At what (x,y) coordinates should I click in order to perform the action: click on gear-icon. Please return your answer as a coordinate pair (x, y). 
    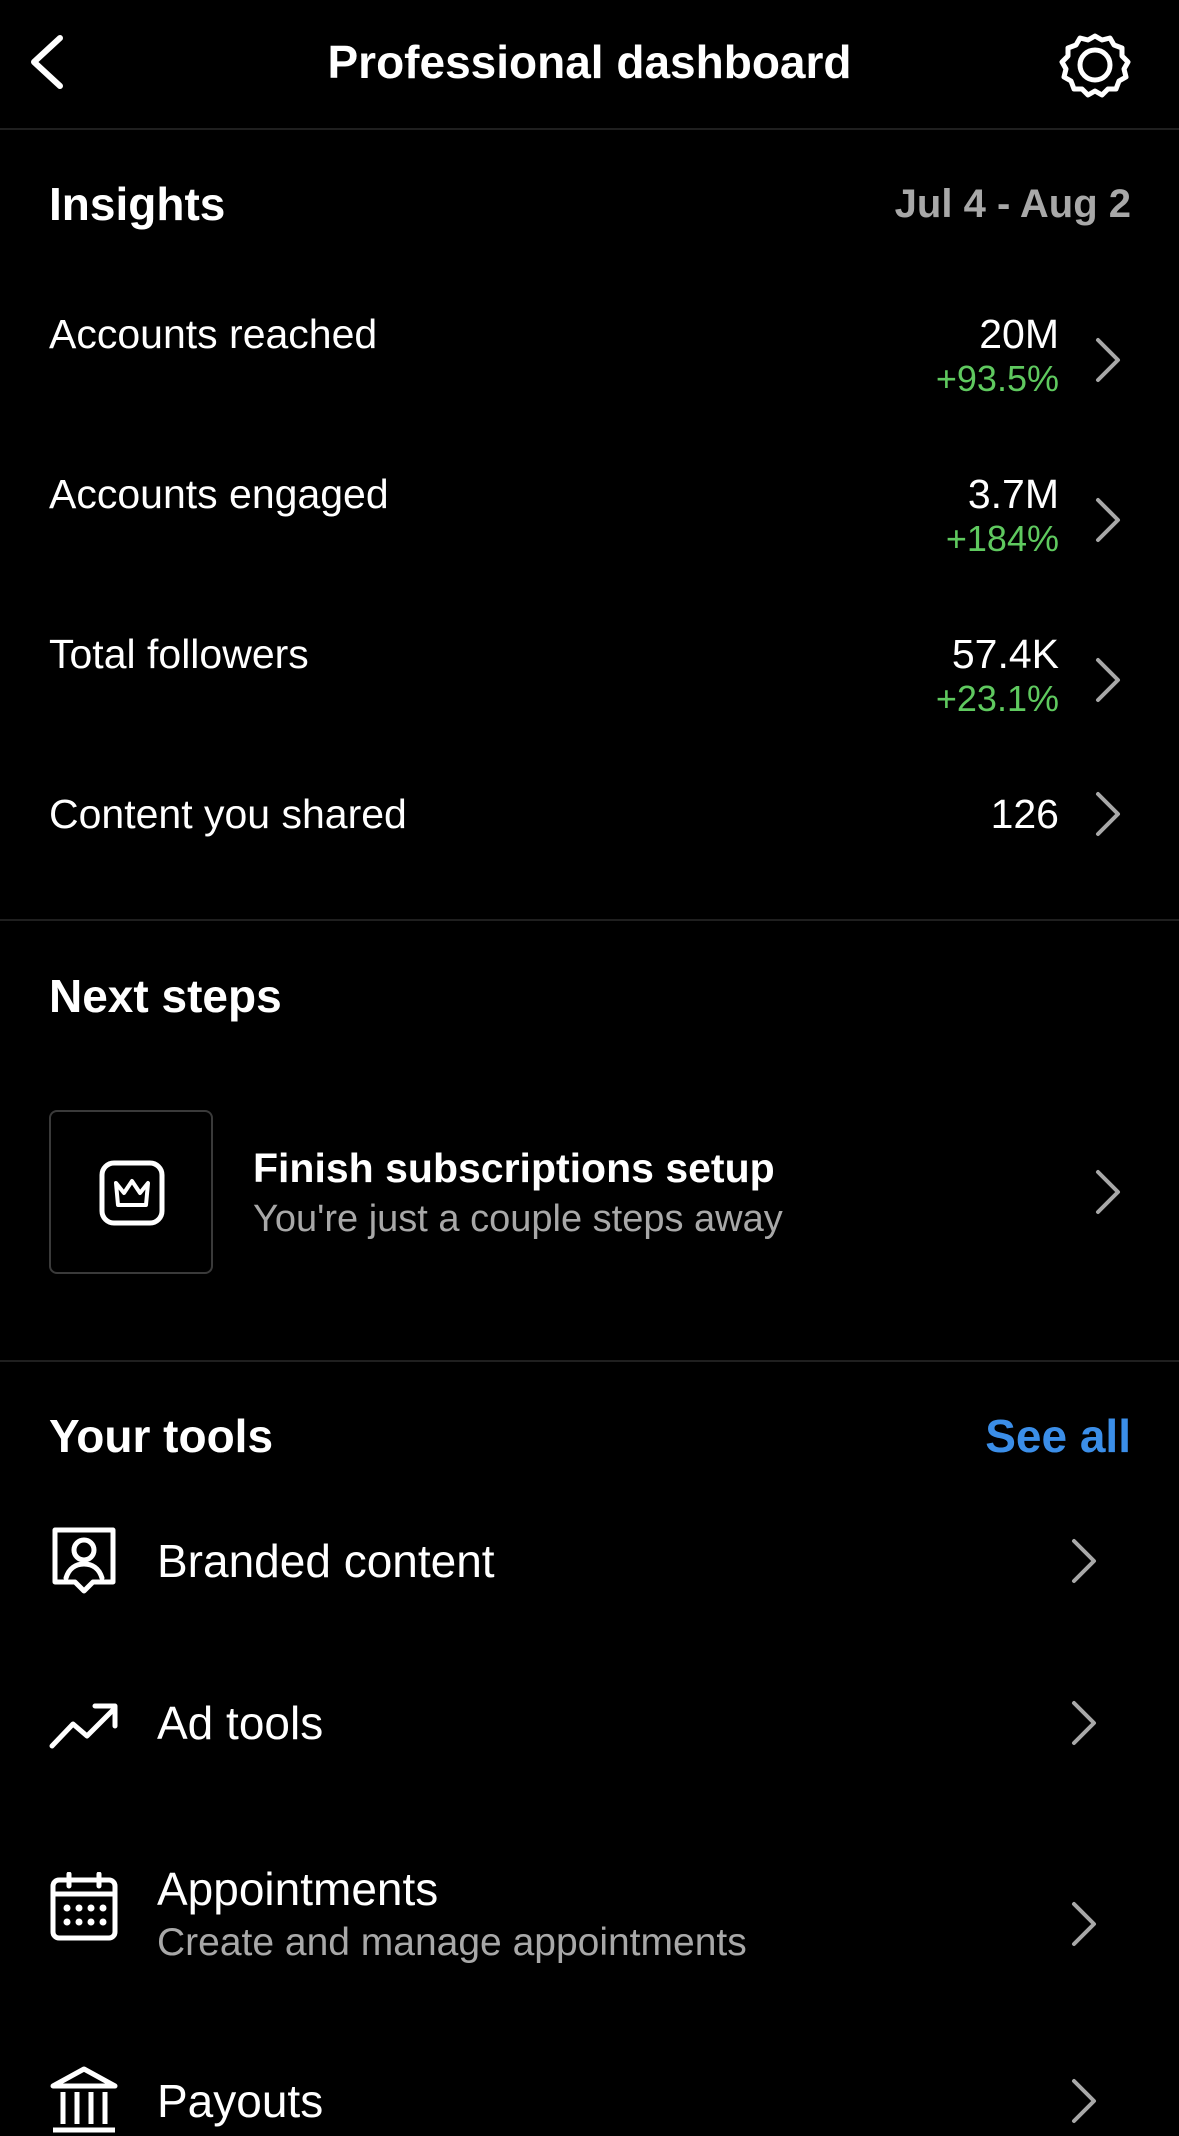
    Looking at the image, I should click on (1095, 65).